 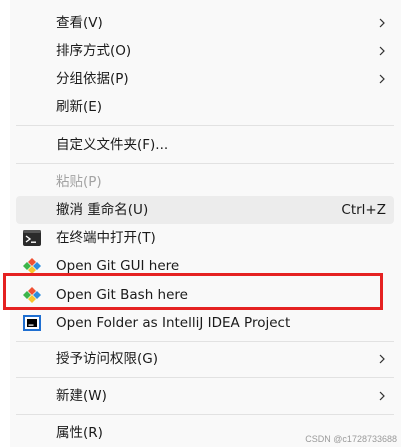 What do you see at coordinates (79, 182) in the screenshot?
I see `menu-item-label: 粘贴(P)` at bounding box center [79, 182].